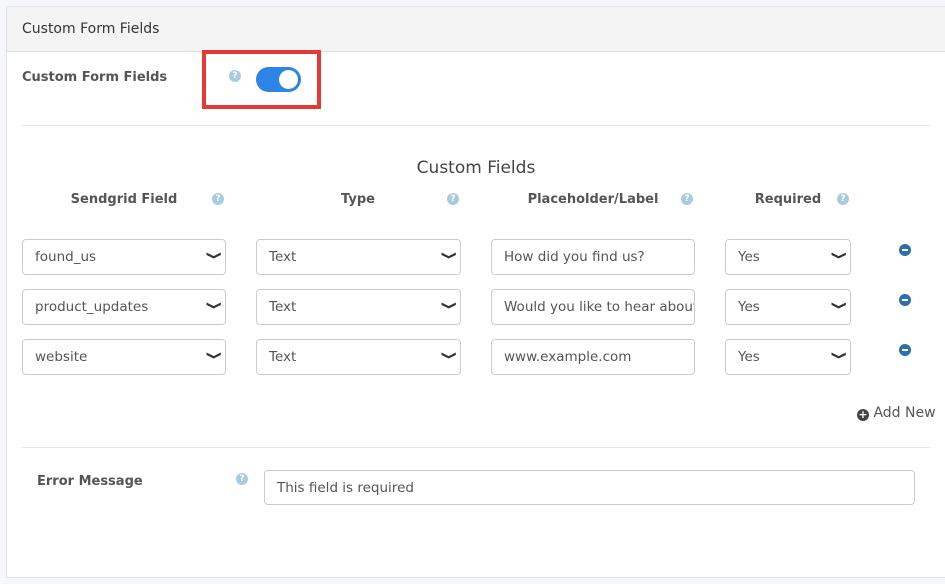  I want to click on placeholder-input: Would you like to hear about, so click(593, 307).